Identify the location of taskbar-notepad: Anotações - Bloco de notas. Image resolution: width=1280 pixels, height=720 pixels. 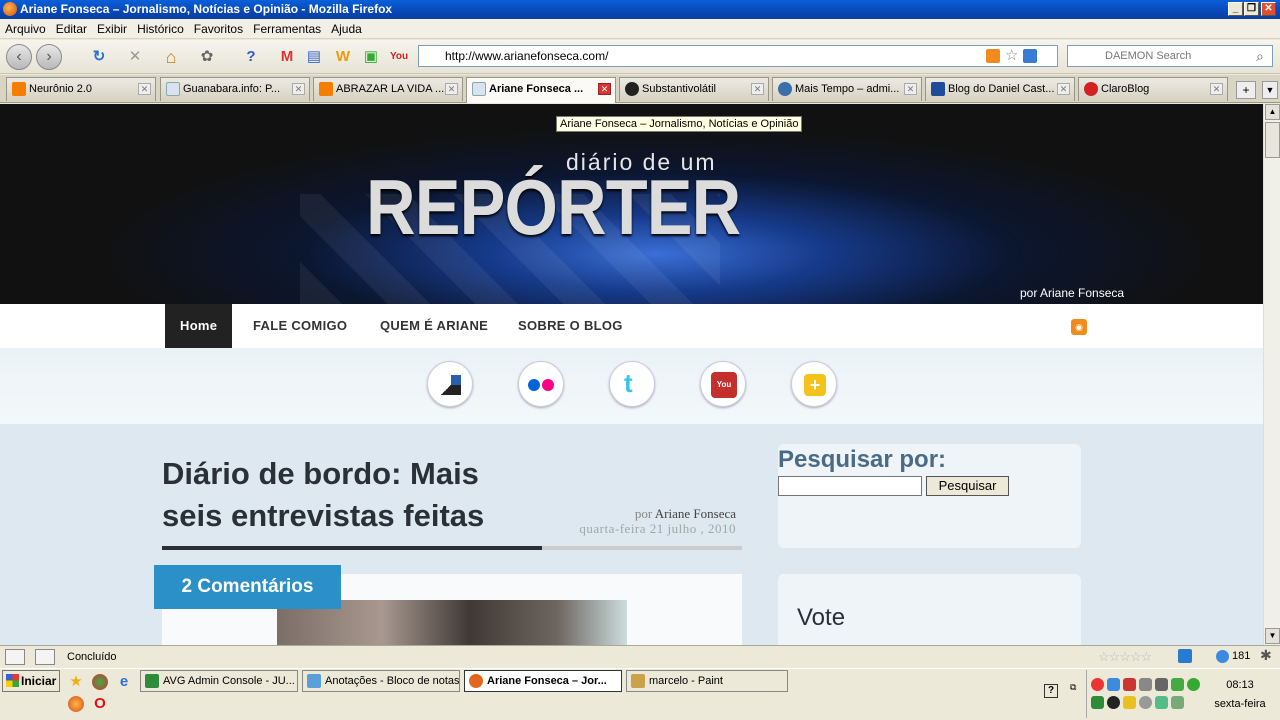
(381, 681).